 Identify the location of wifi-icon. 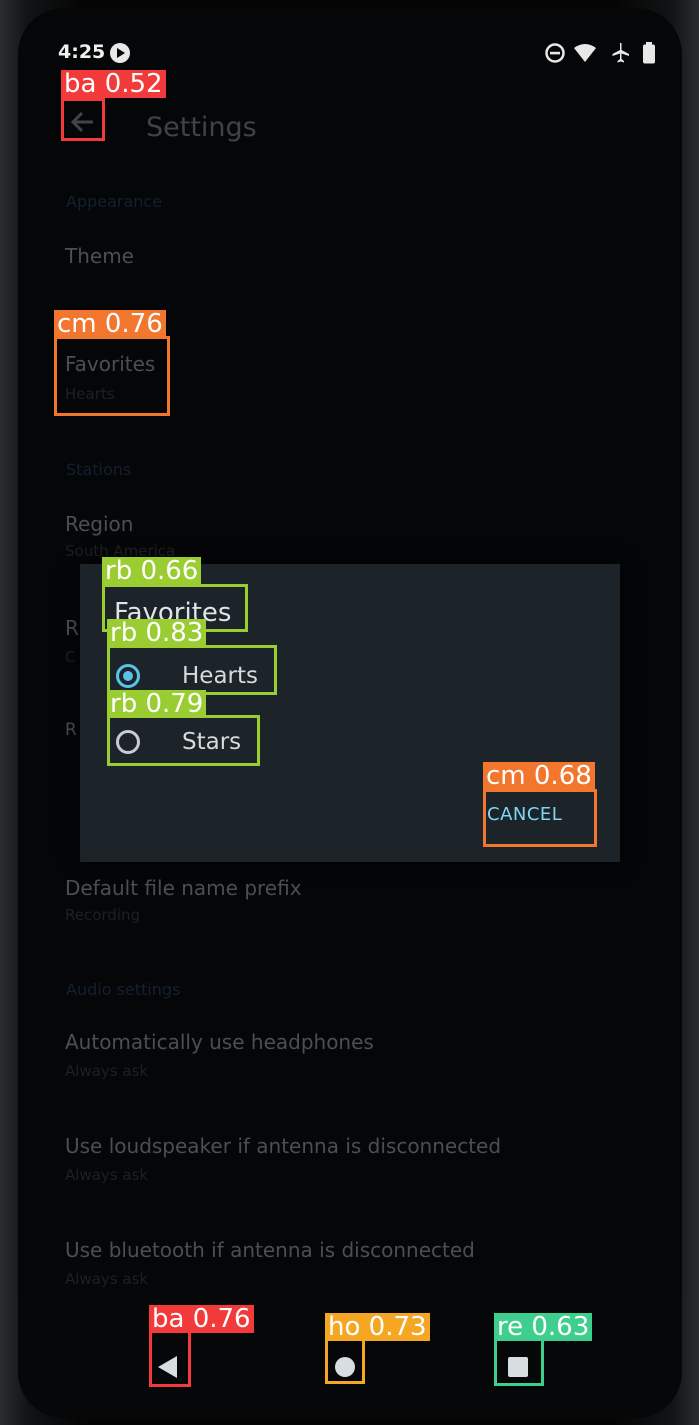
(585, 55).